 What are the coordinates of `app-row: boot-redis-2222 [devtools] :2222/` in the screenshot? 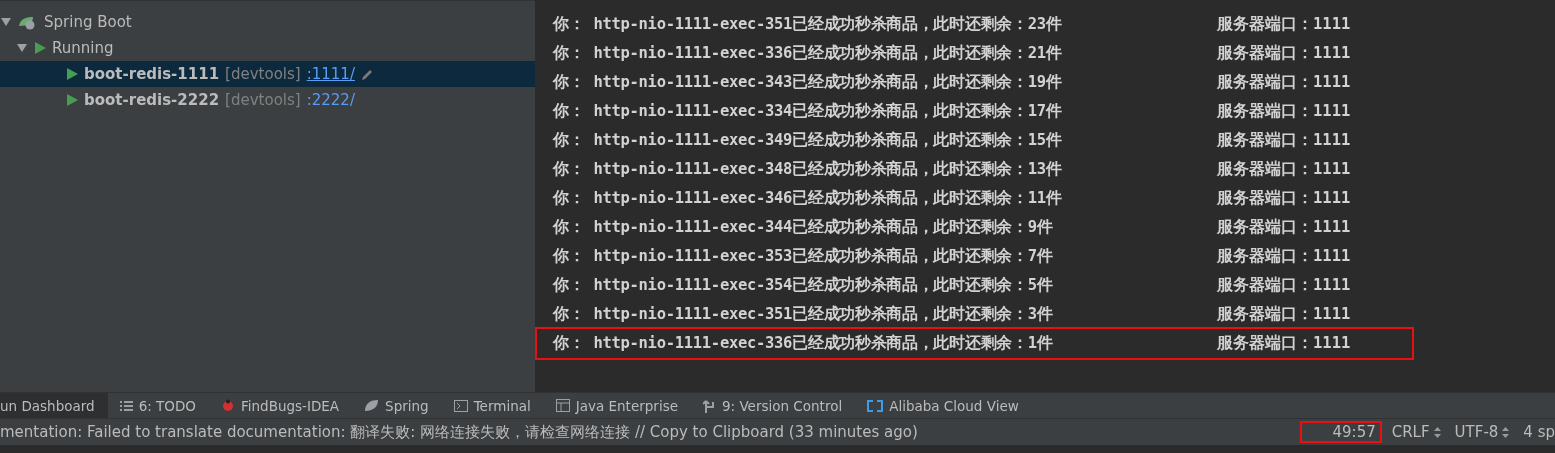 It's located at (267, 100).